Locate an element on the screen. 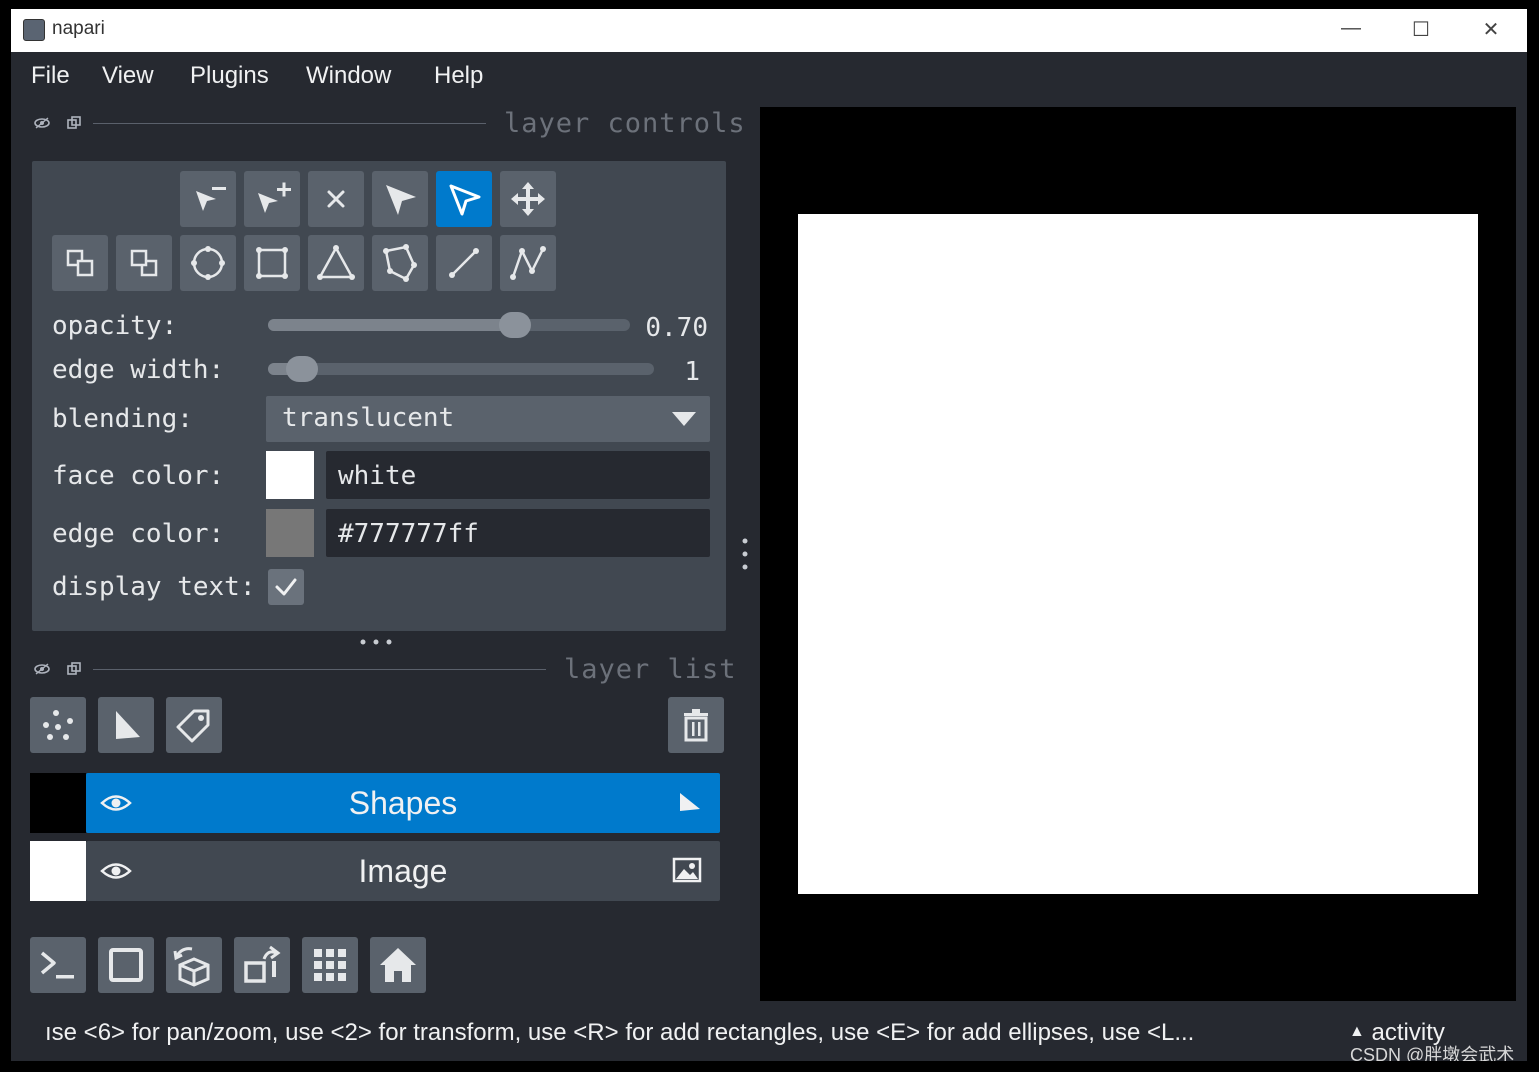 The image size is (1539, 1072). rectangle-icon is located at coordinates (272, 263).